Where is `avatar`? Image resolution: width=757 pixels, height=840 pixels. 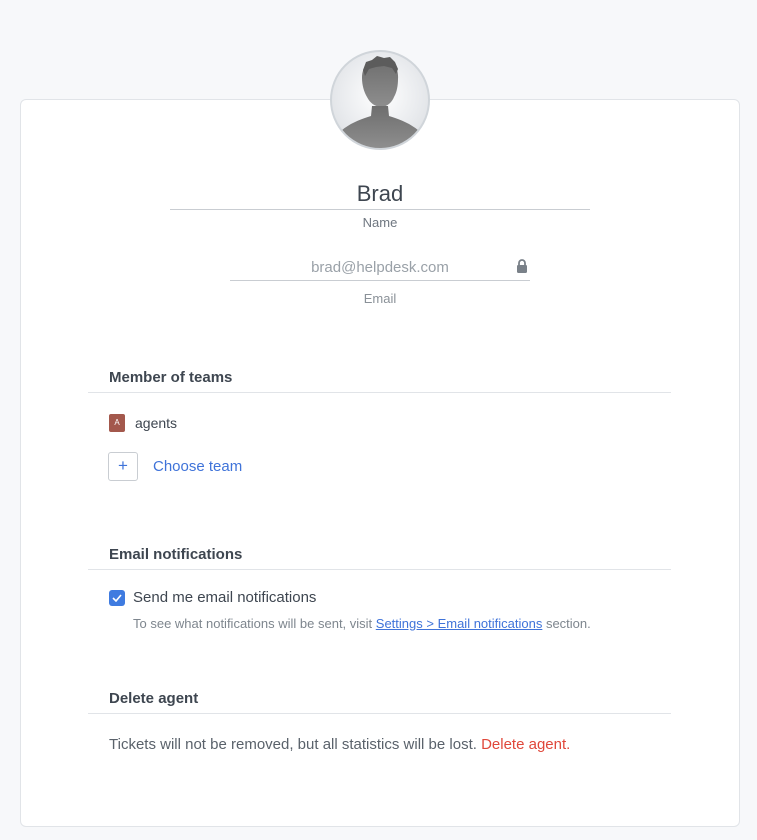 avatar is located at coordinates (380, 100).